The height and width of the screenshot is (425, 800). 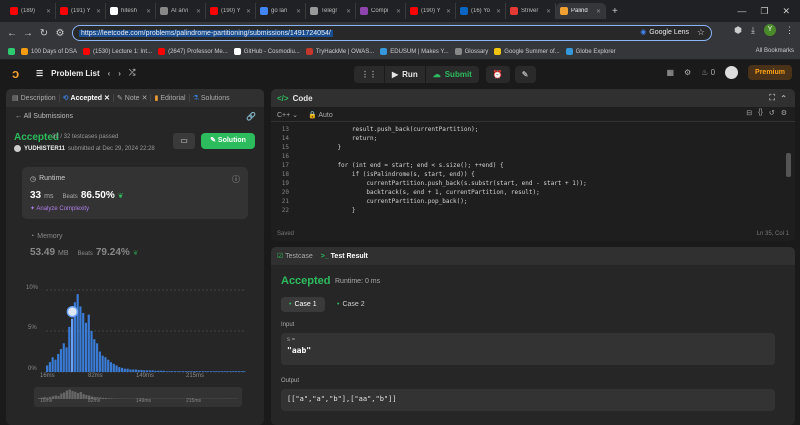 What do you see at coordinates (344, 256) in the screenshot?
I see `tab-test-result: >_ Test Result` at bounding box center [344, 256].